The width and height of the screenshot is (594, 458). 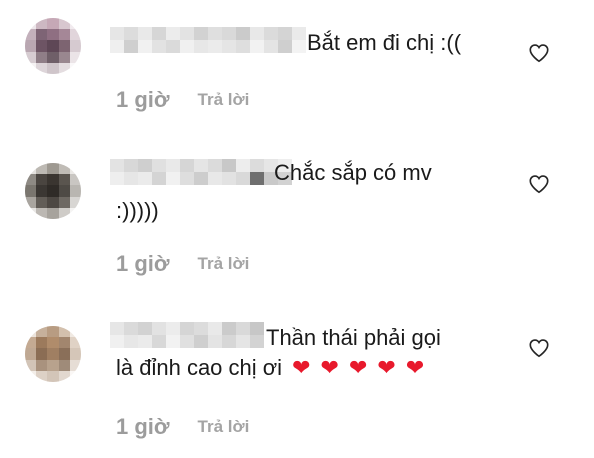 I want to click on comment-text: Thần thái phải gọi, so click(x=392, y=338).